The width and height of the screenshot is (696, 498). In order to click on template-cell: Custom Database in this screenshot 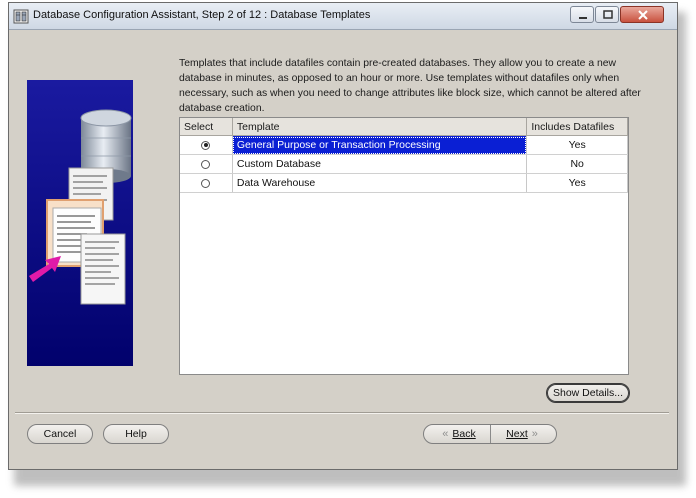, I will do `click(380, 164)`.